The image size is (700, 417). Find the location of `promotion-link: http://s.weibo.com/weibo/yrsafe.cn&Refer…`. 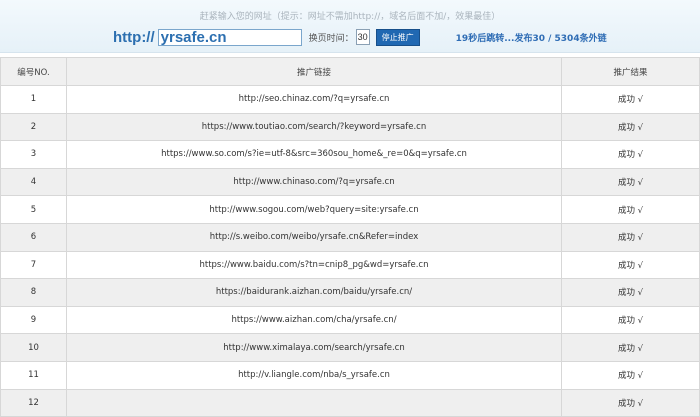

promotion-link: http://s.weibo.com/weibo/yrsafe.cn&Refer… is located at coordinates (314, 237).